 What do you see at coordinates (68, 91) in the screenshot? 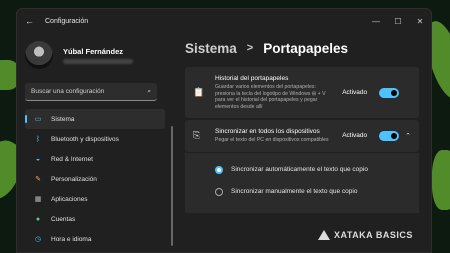
I see `search-placeholder: Buscar una configuración` at bounding box center [68, 91].